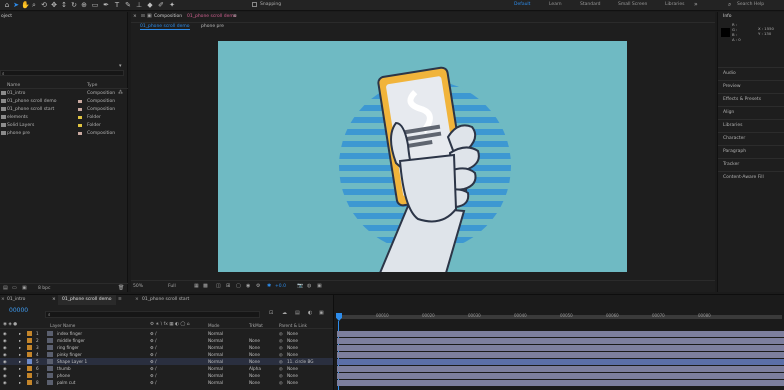 The width and height of the screenshot is (784, 390). What do you see at coordinates (213, 325) in the screenshot?
I see `mode-header: Mode` at bounding box center [213, 325].